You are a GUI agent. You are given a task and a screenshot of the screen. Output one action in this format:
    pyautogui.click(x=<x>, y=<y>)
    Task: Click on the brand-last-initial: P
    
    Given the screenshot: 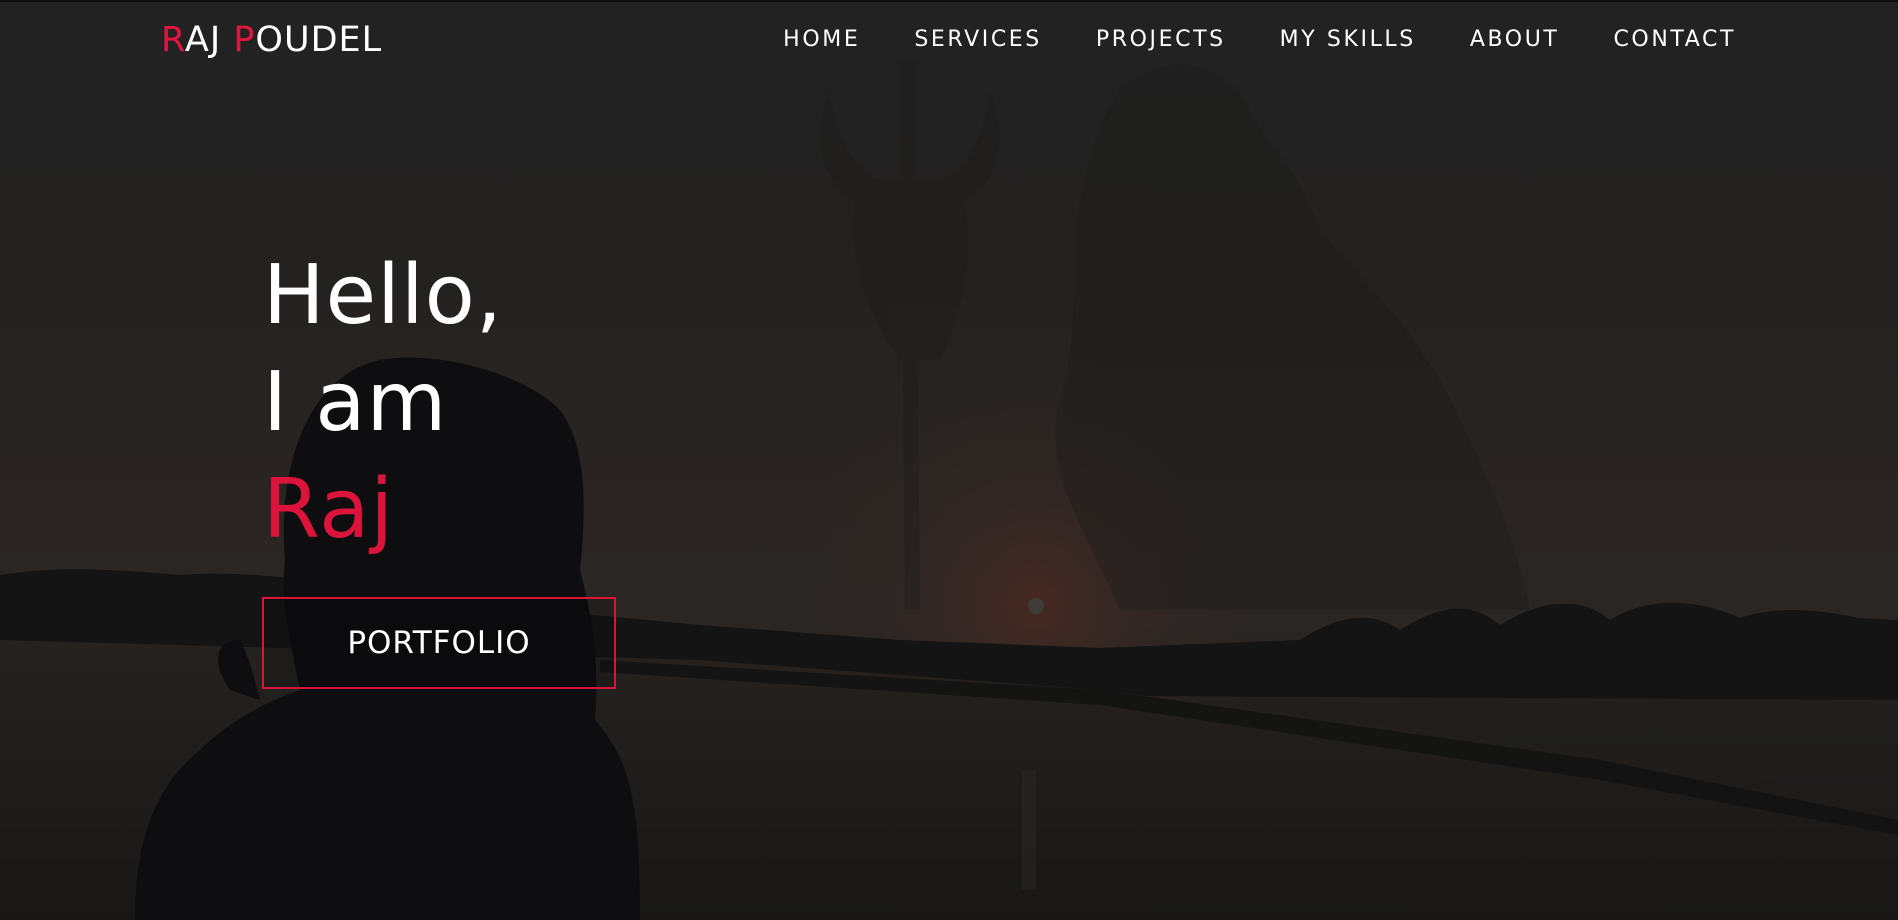 What is the action you would take?
    pyautogui.click(x=244, y=40)
    